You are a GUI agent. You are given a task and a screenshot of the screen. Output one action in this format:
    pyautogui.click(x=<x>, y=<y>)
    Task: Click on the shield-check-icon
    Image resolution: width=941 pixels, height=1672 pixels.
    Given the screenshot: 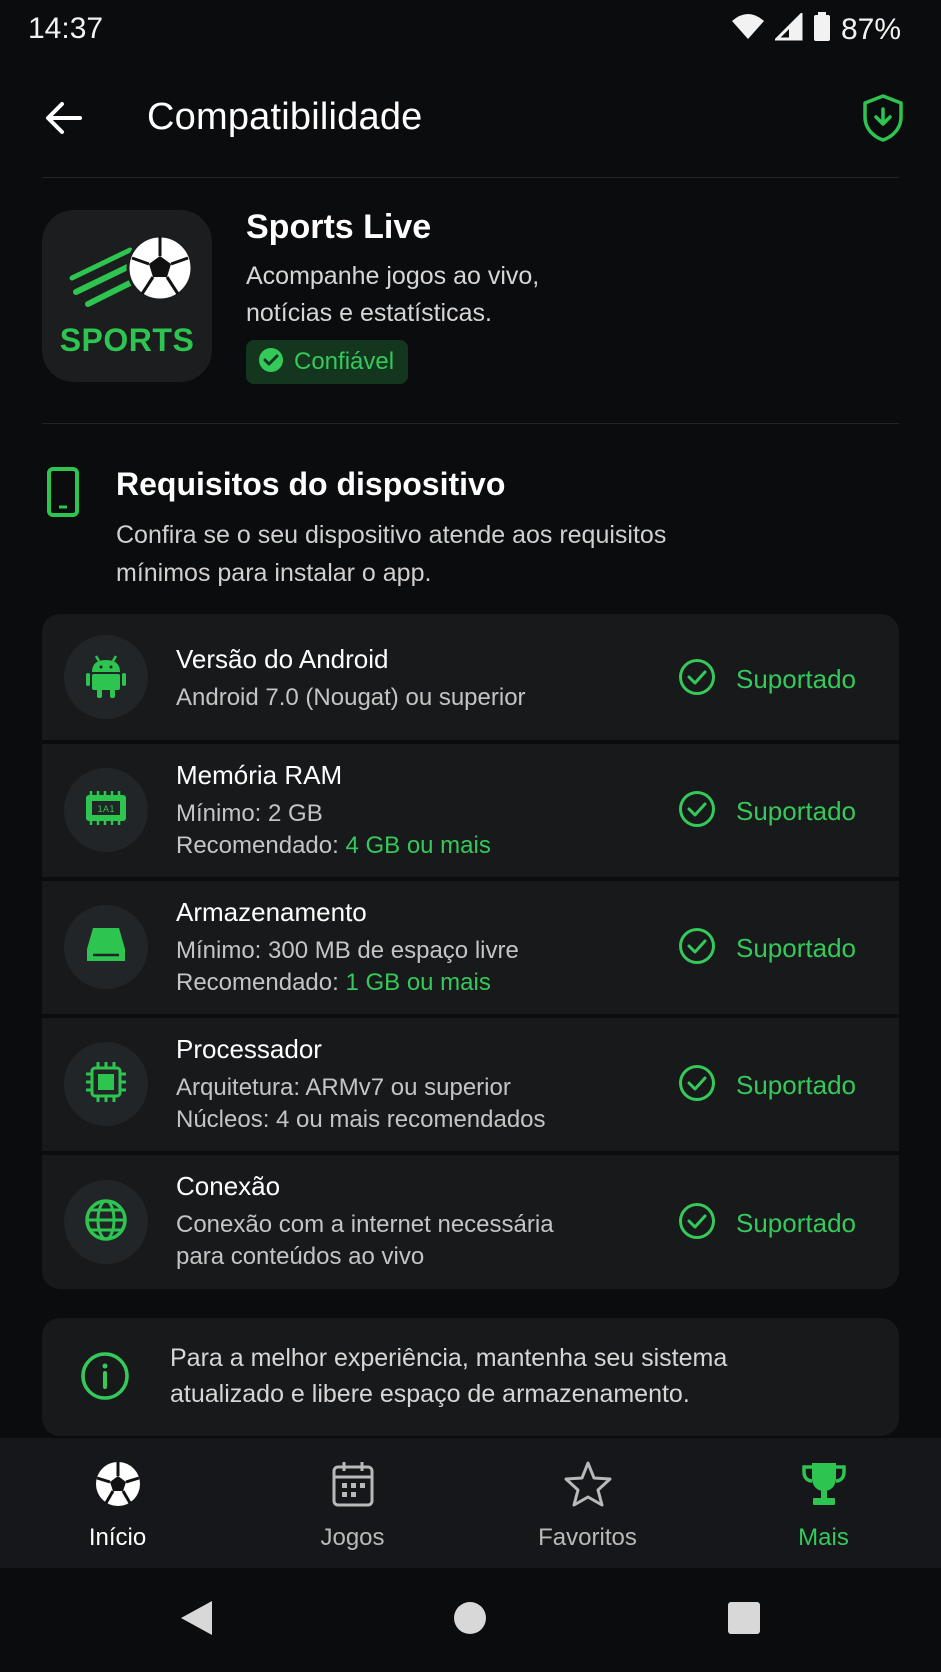 What is the action you would take?
    pyautogui.click(x=883, y=120)
    